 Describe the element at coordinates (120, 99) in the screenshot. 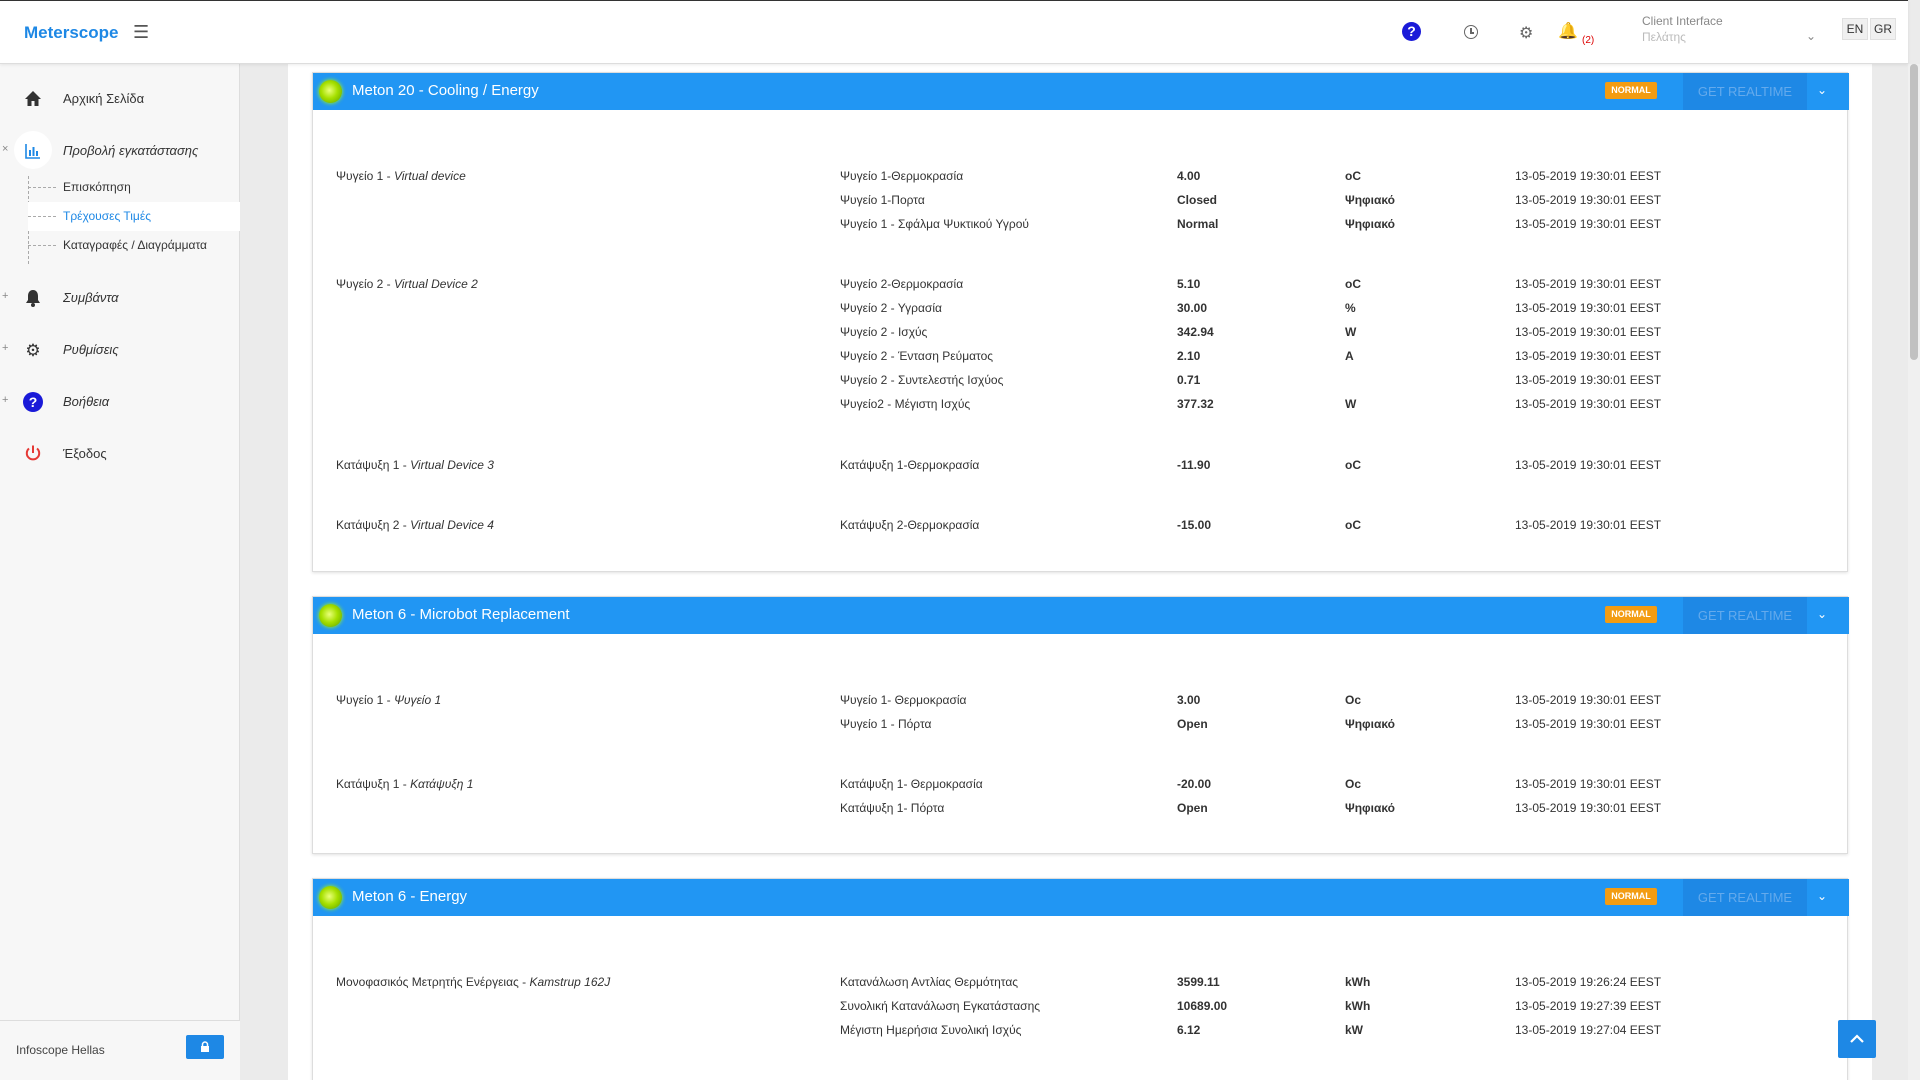

I see `sidebar-item-home: Αρχική Σελίδα` at that location.